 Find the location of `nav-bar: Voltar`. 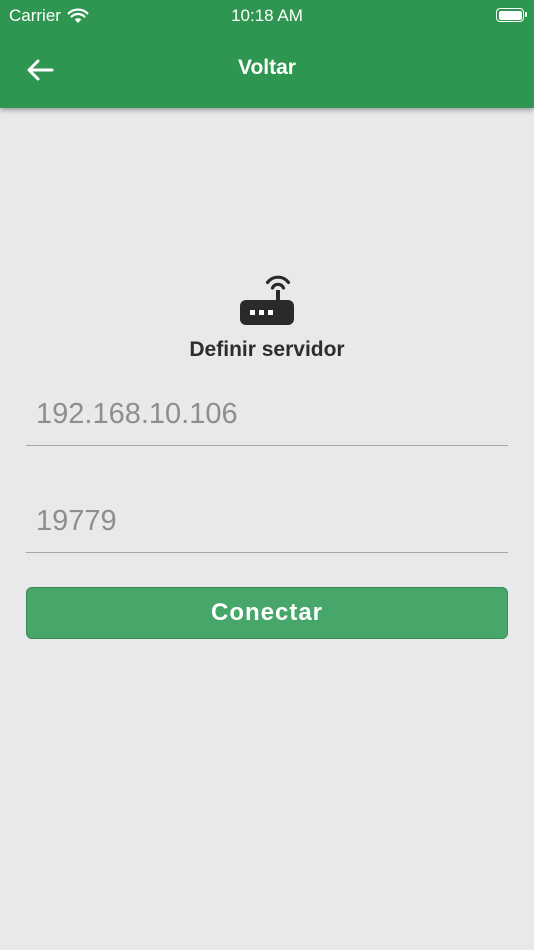

nav-bar: Voltar is located at coordinates (267, 70).